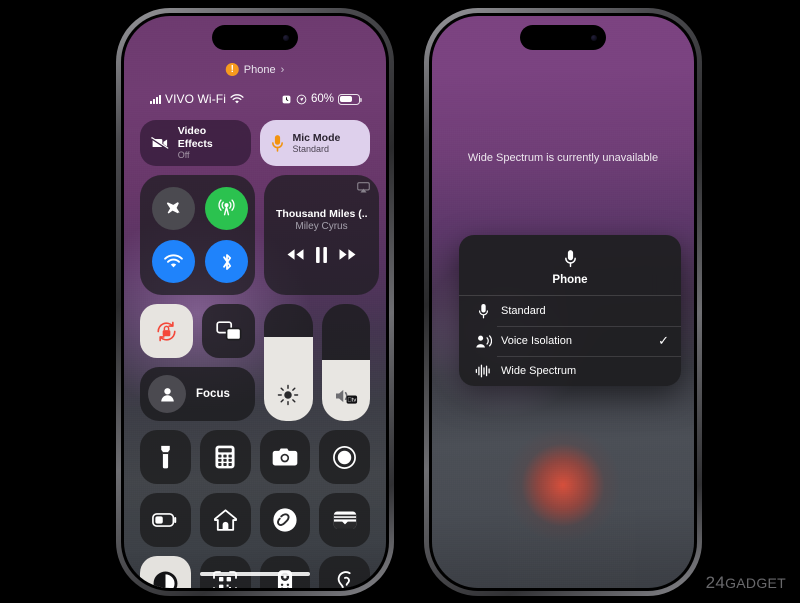  I want to click on screen-mirroring-icon, so click(228, 331).